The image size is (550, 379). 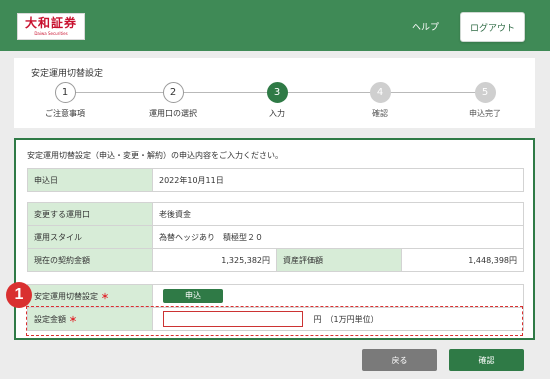 I want to click on logo-text: 大和証券, so click(x=50, y=23).